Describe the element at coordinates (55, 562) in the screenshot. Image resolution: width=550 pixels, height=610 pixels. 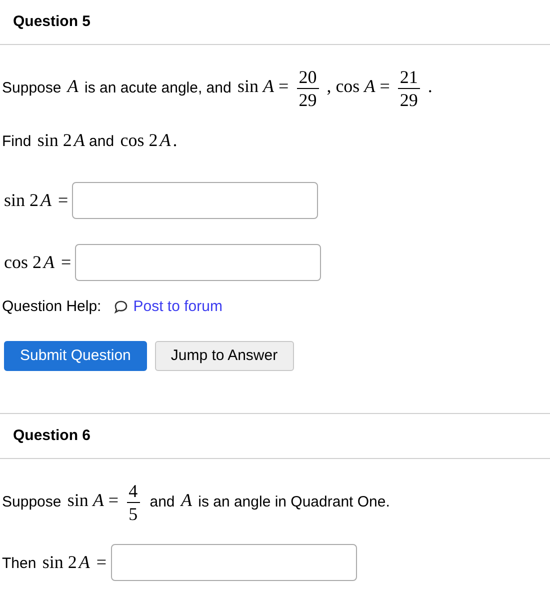
I see `answer-label: Then sin 2A =` at that location.